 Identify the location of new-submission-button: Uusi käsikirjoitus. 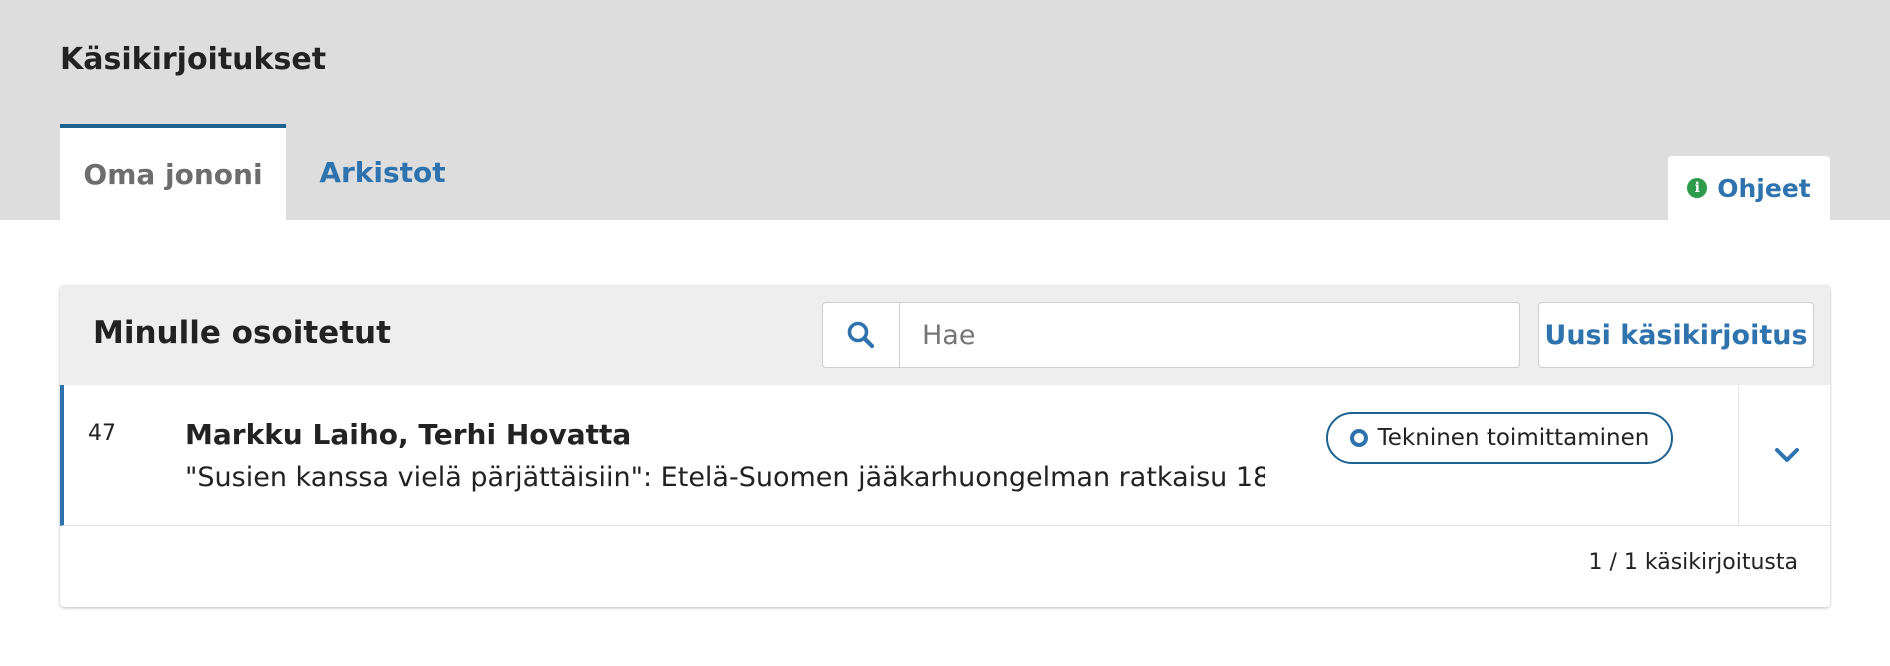
(1676, 335).